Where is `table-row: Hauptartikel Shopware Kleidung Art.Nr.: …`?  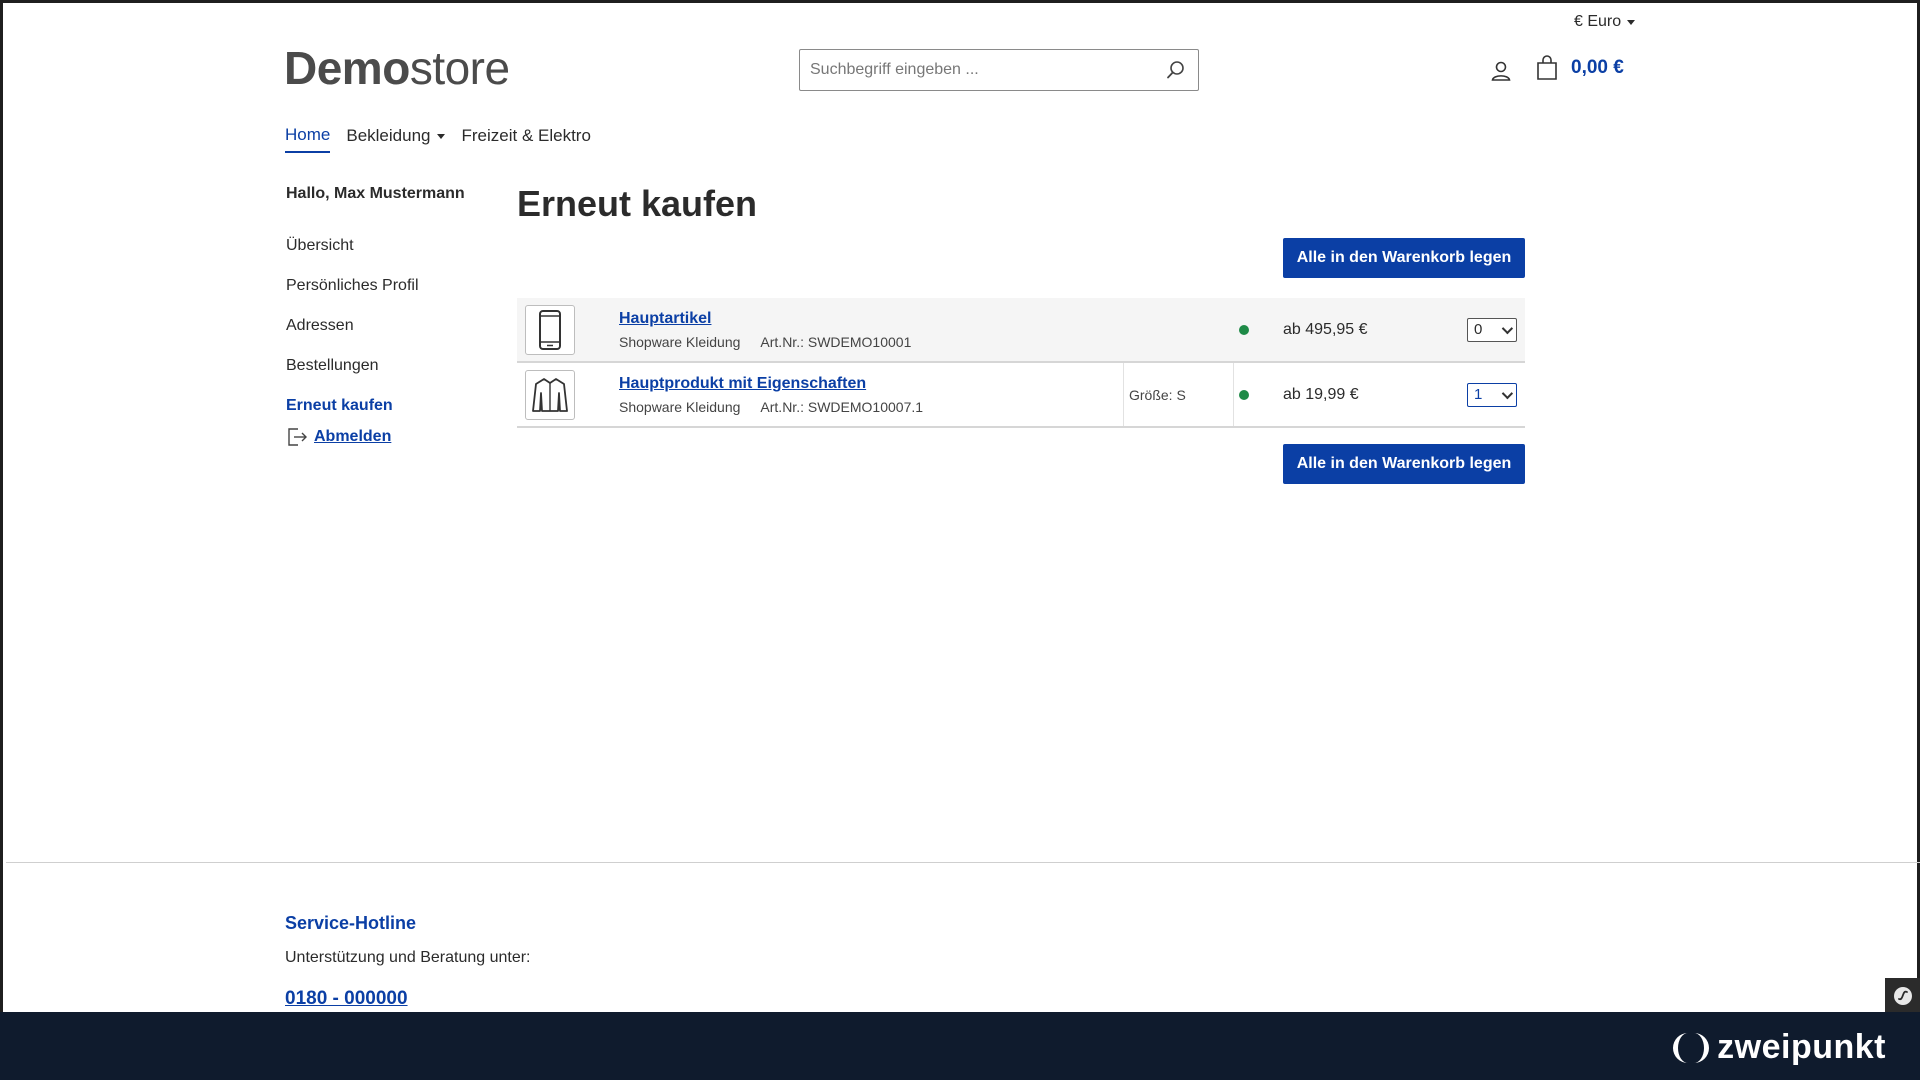 table-row: Hauptartikel Shopware Kleidung Art.Nr.: … is located at coordinates (1021, 330).